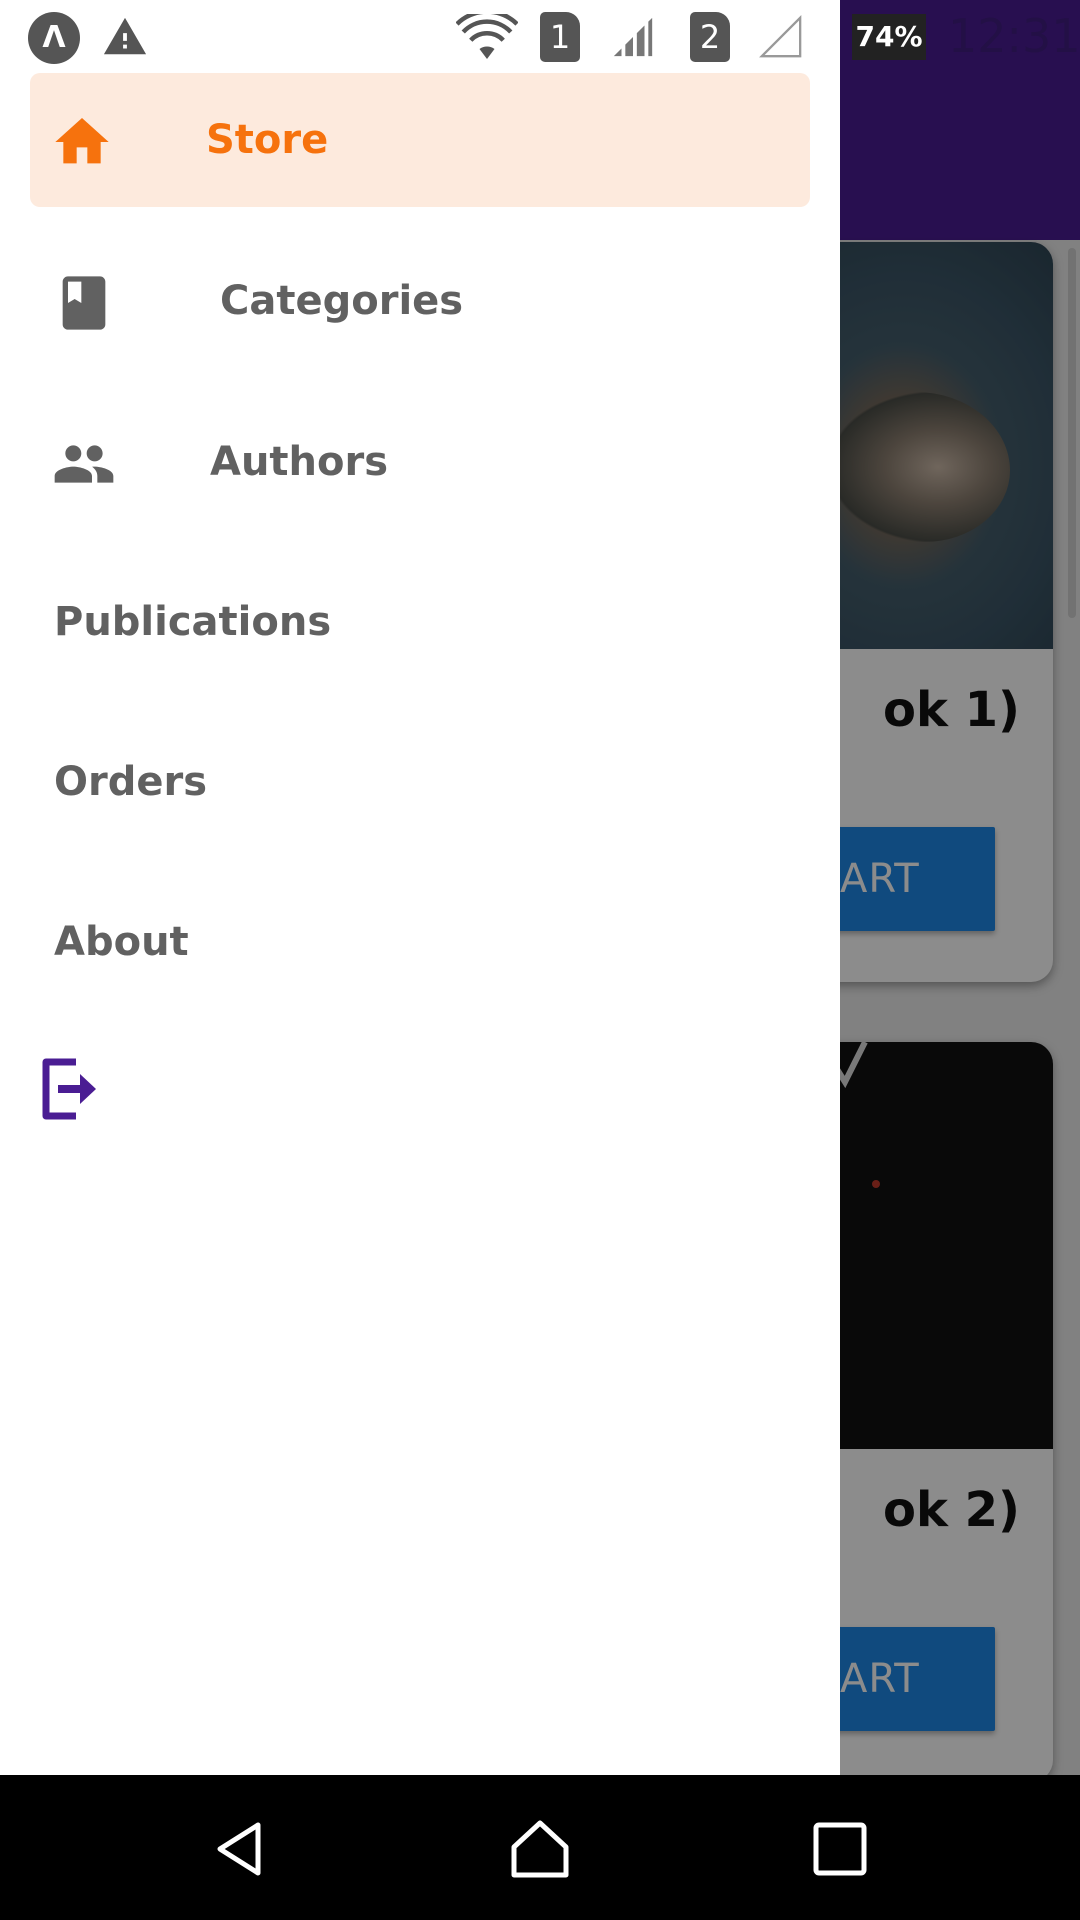 The height and width of the screenshot is (1920, 1080). Describe the element at coordinates (560, 37) in the screenshot. I see `sim1-badge: 1` at that location.